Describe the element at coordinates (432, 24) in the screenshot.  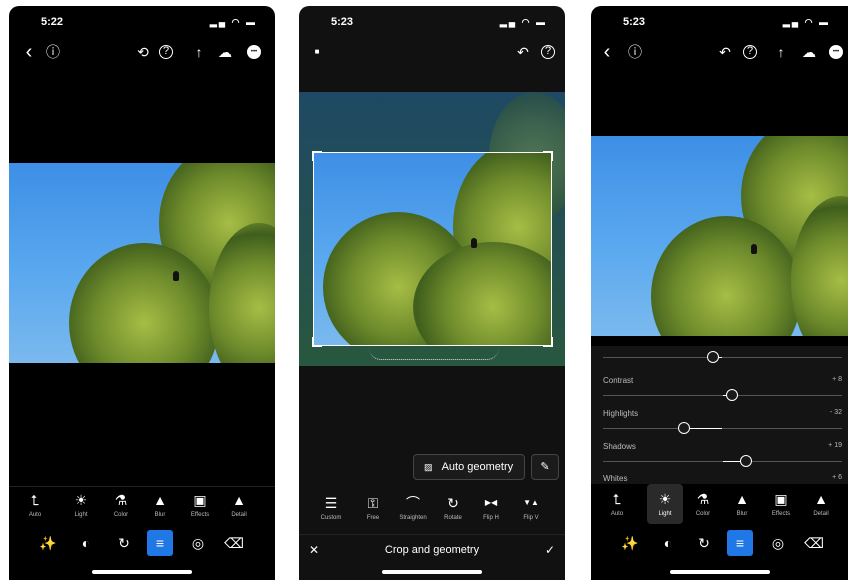
I see `status-bar: 5:23 ▂▄ ◠ ▬` at that location.